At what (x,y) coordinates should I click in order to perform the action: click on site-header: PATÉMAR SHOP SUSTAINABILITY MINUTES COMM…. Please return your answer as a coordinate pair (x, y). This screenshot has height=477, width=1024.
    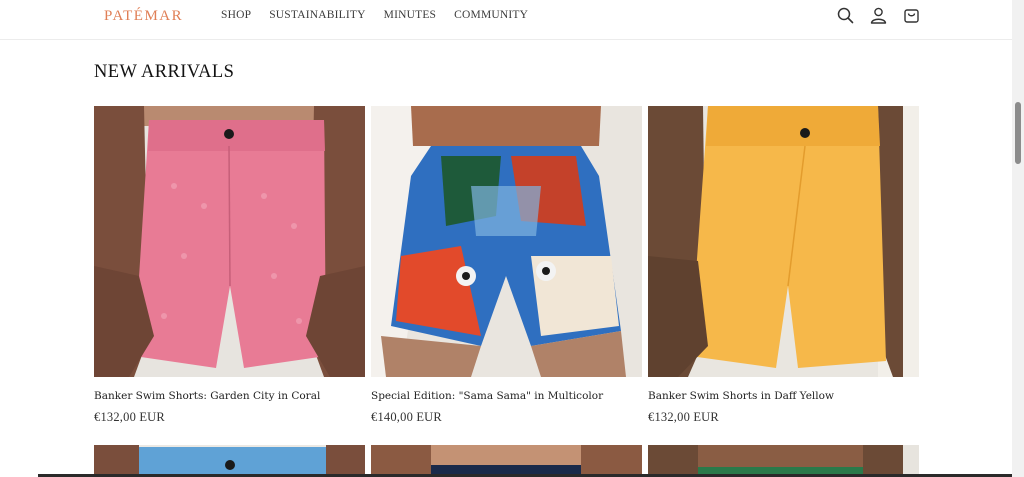
    Looking at the image, I should click on (506, 20).